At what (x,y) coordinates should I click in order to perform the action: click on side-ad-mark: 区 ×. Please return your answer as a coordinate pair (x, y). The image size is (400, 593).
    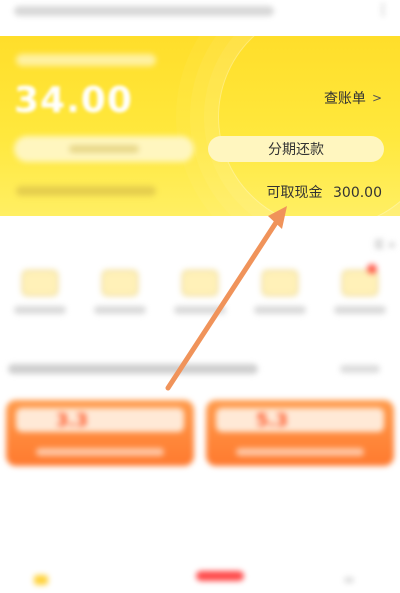
    Looking at the image, I should click on (385, 245).